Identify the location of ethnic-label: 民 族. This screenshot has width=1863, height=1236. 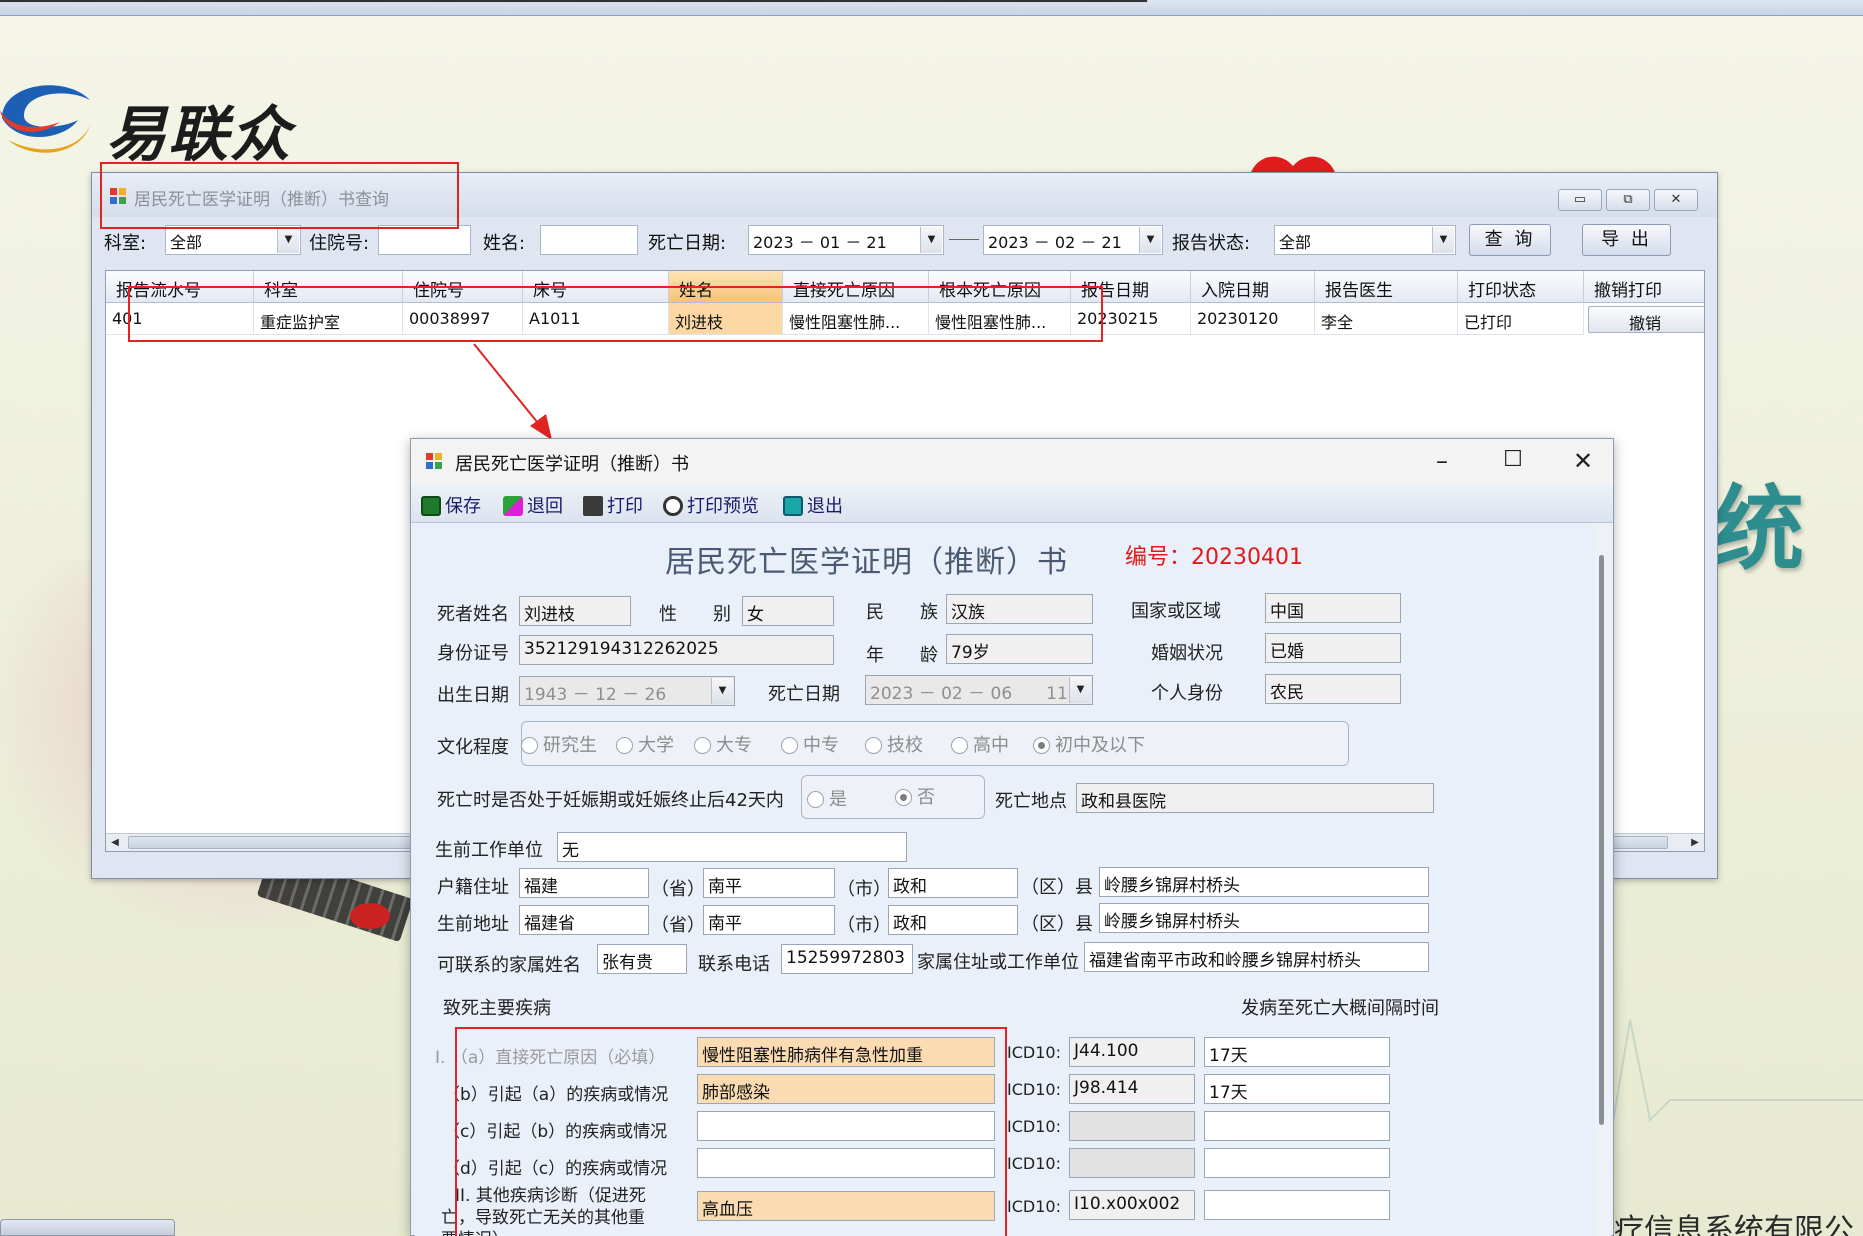
(902, 612).